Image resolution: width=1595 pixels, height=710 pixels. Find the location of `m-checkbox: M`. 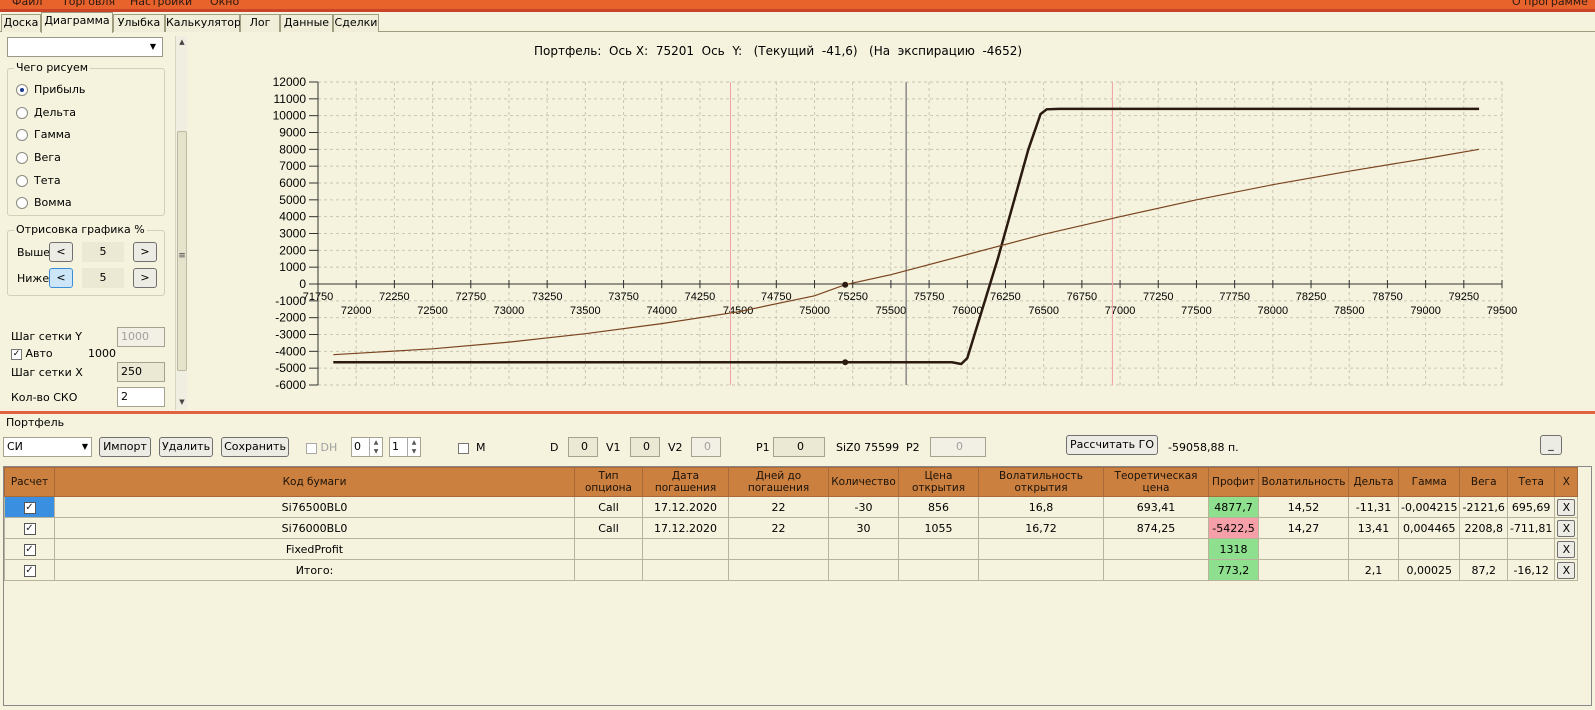

m-checkbox: M is located at coordinates (472, 447).